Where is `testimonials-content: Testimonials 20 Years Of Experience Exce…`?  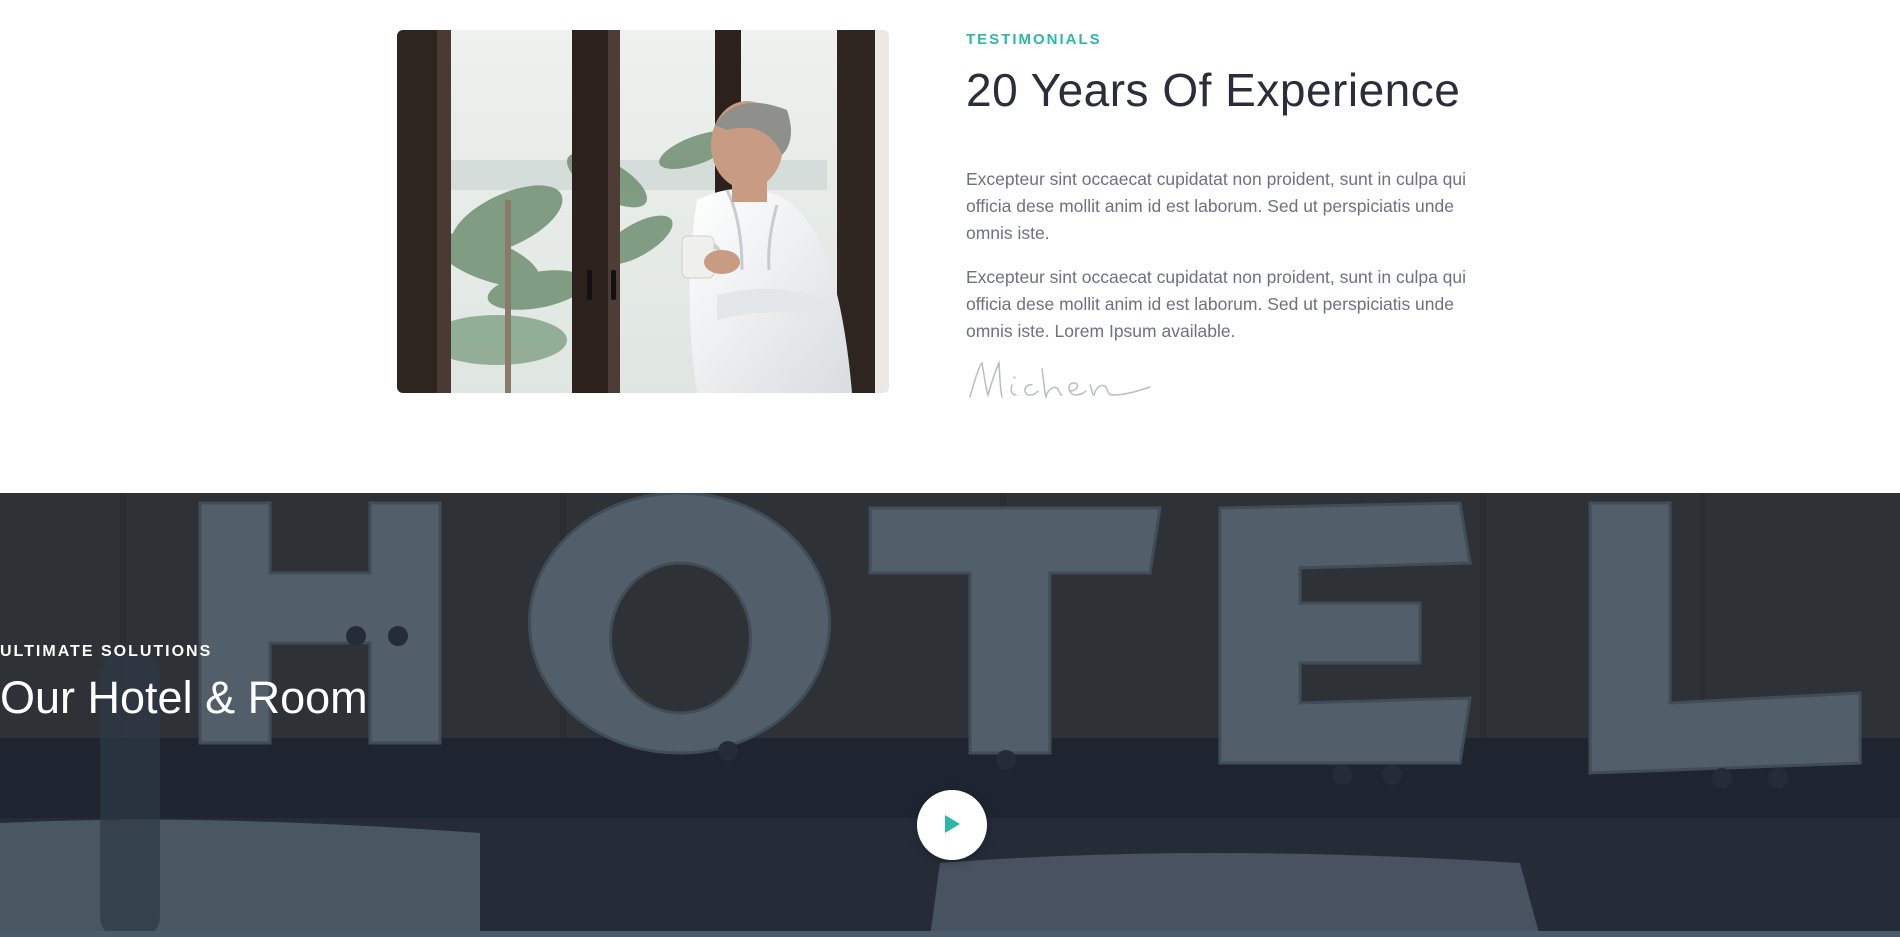
testimonials-content: Testimonials 20 Years Of Experience Exce… is located at coordinates (1236, 217).